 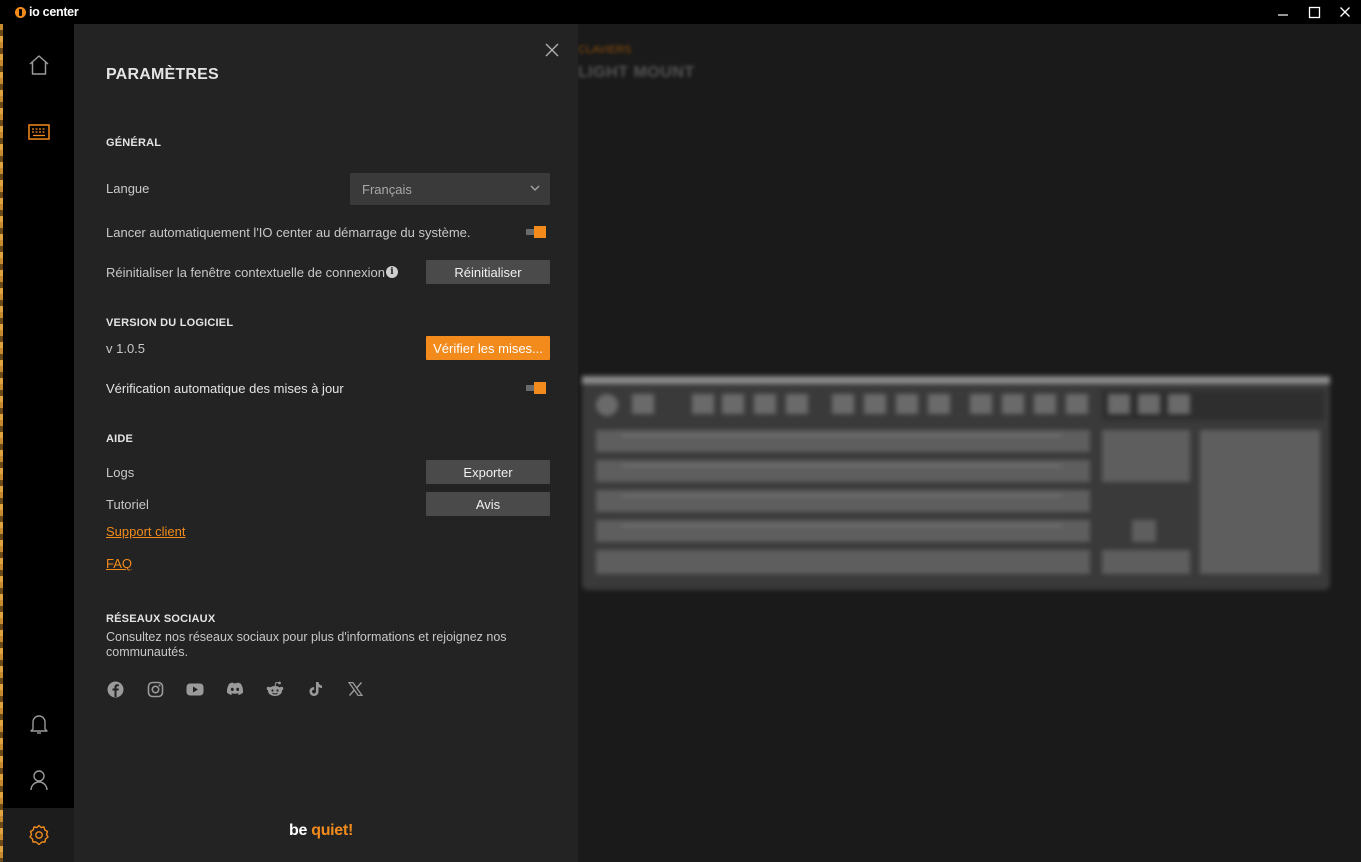 I want to click on sidebar-item-home, so click(x=38, y=65).